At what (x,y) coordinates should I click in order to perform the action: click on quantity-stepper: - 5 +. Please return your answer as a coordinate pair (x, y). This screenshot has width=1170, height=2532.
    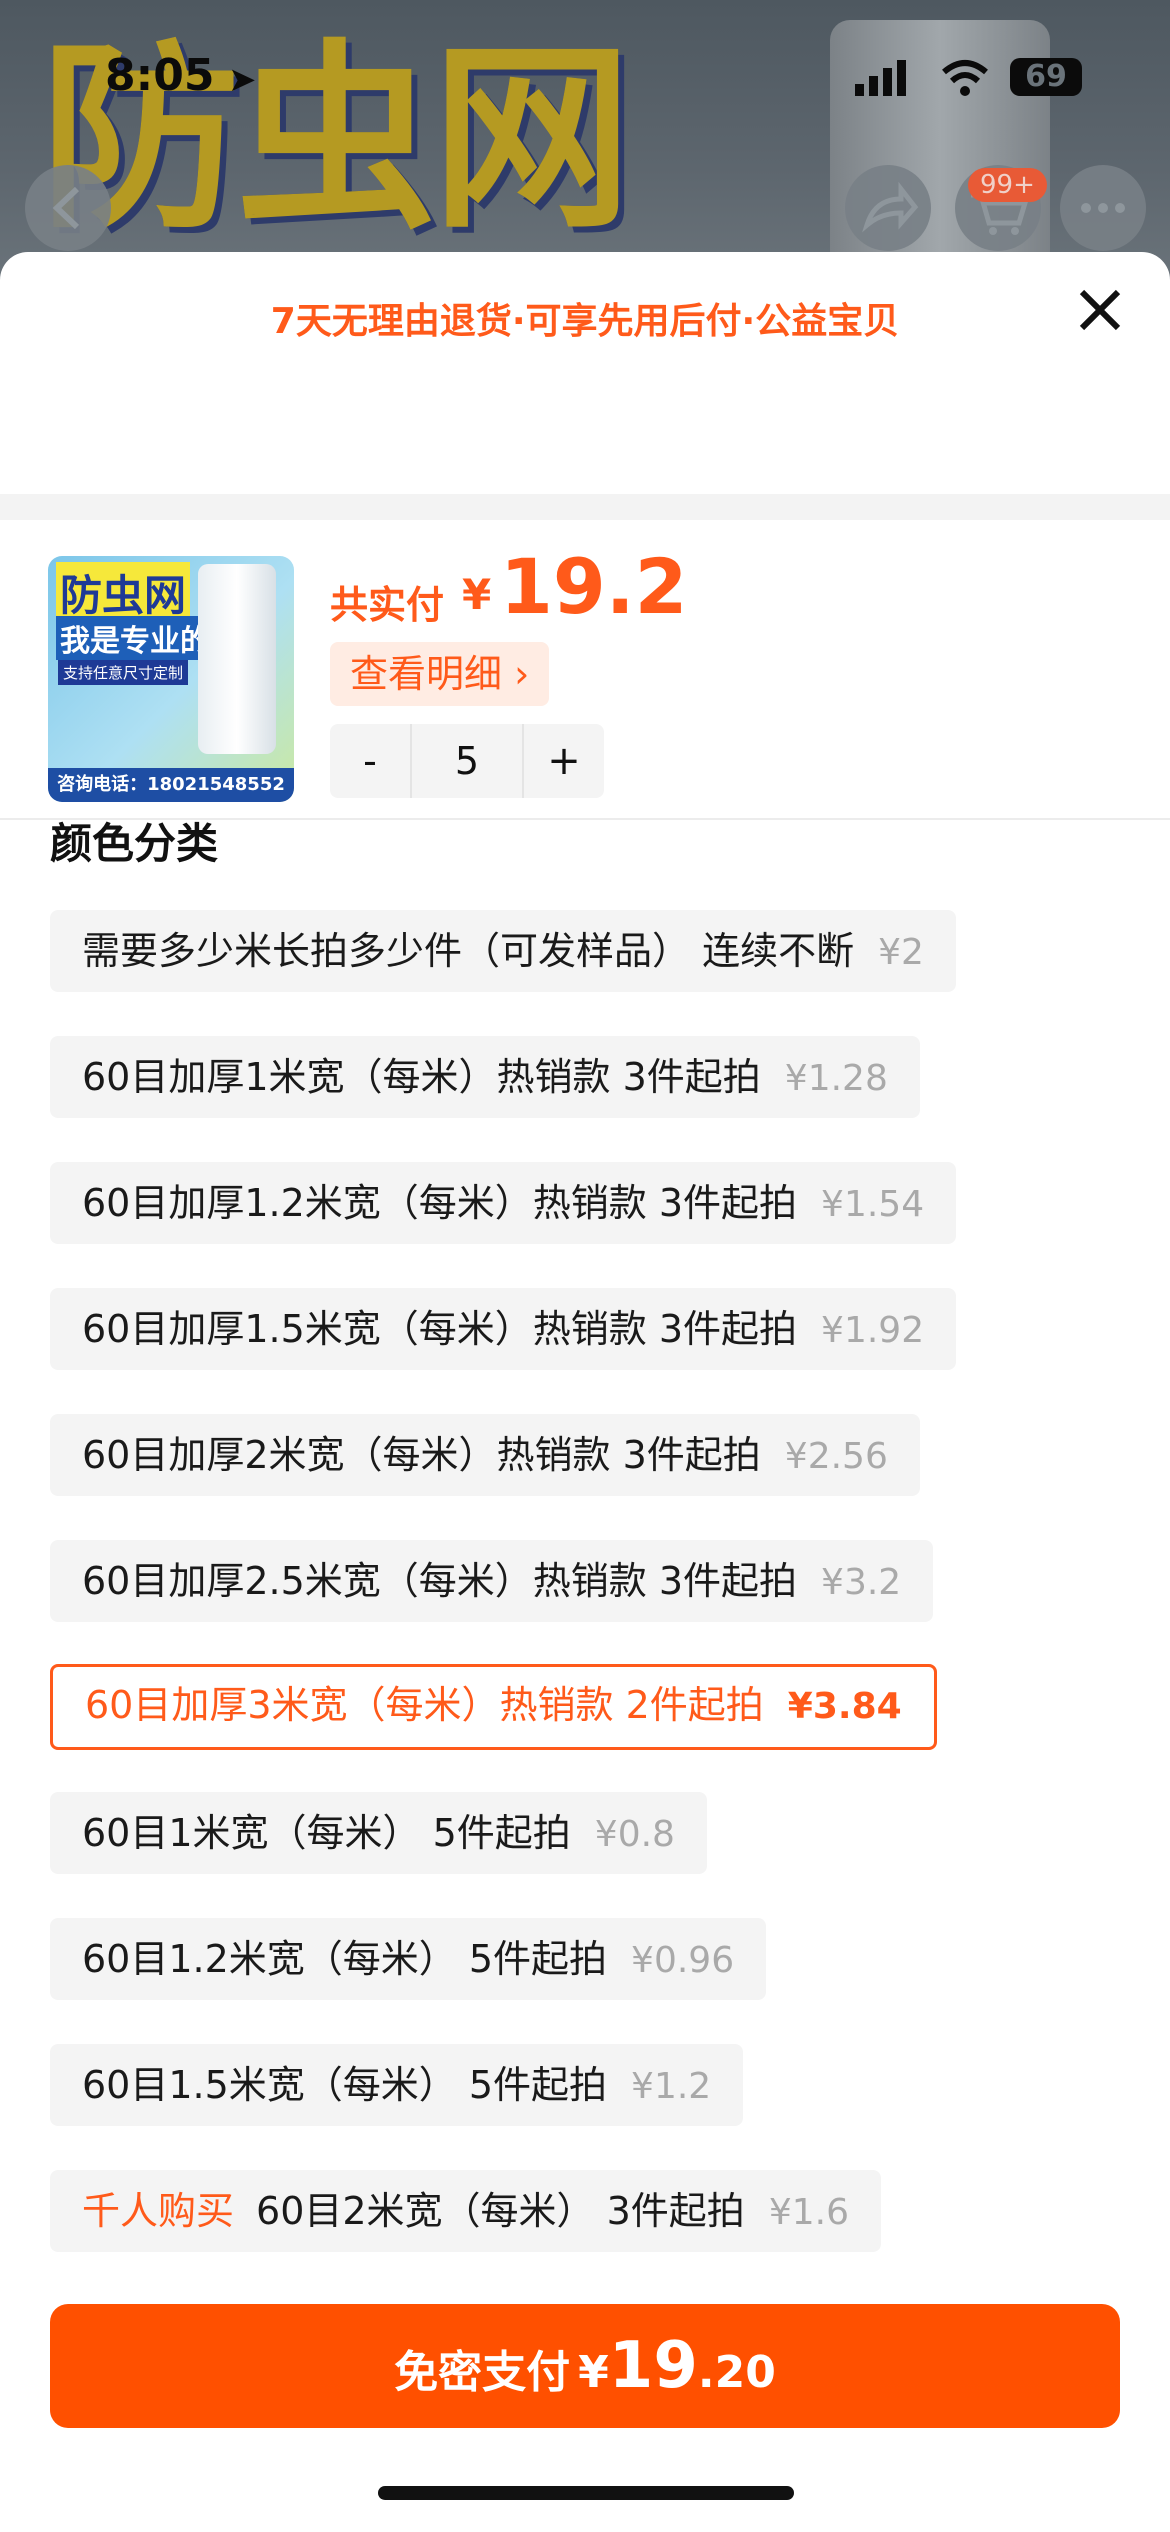
    Looking at the image, I should click on (467, 761).